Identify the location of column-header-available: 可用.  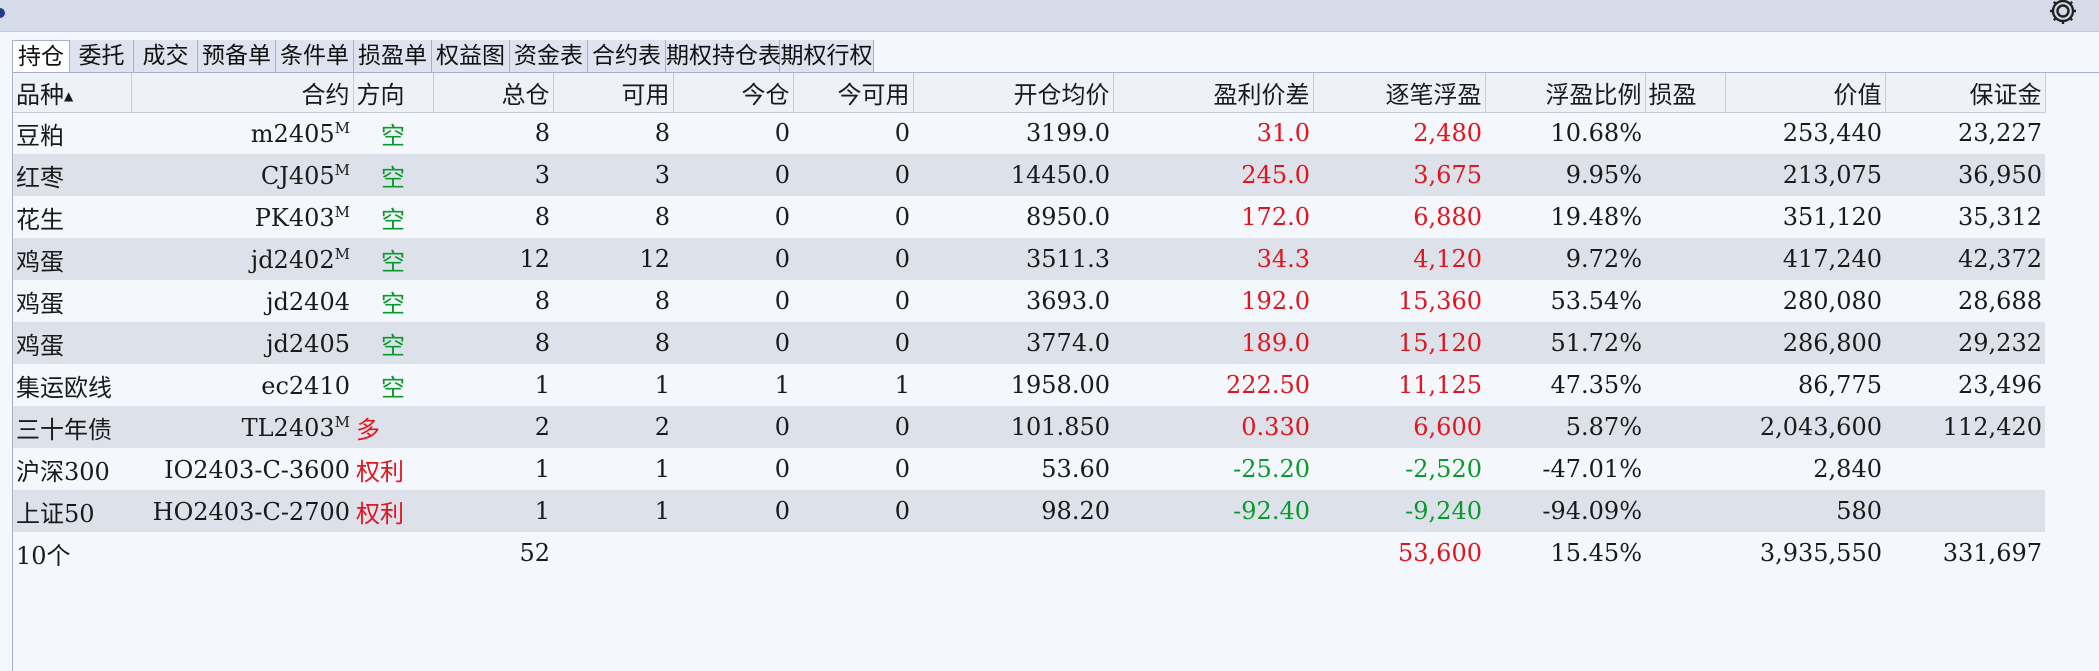
(613, 93).